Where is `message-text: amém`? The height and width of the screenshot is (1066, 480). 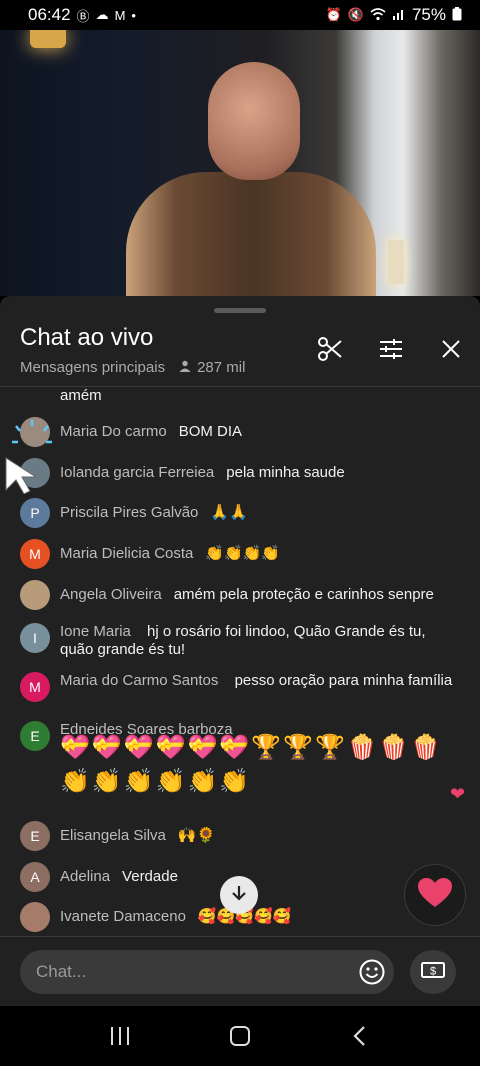 message-text: amém is located at coordinates (81, 395).